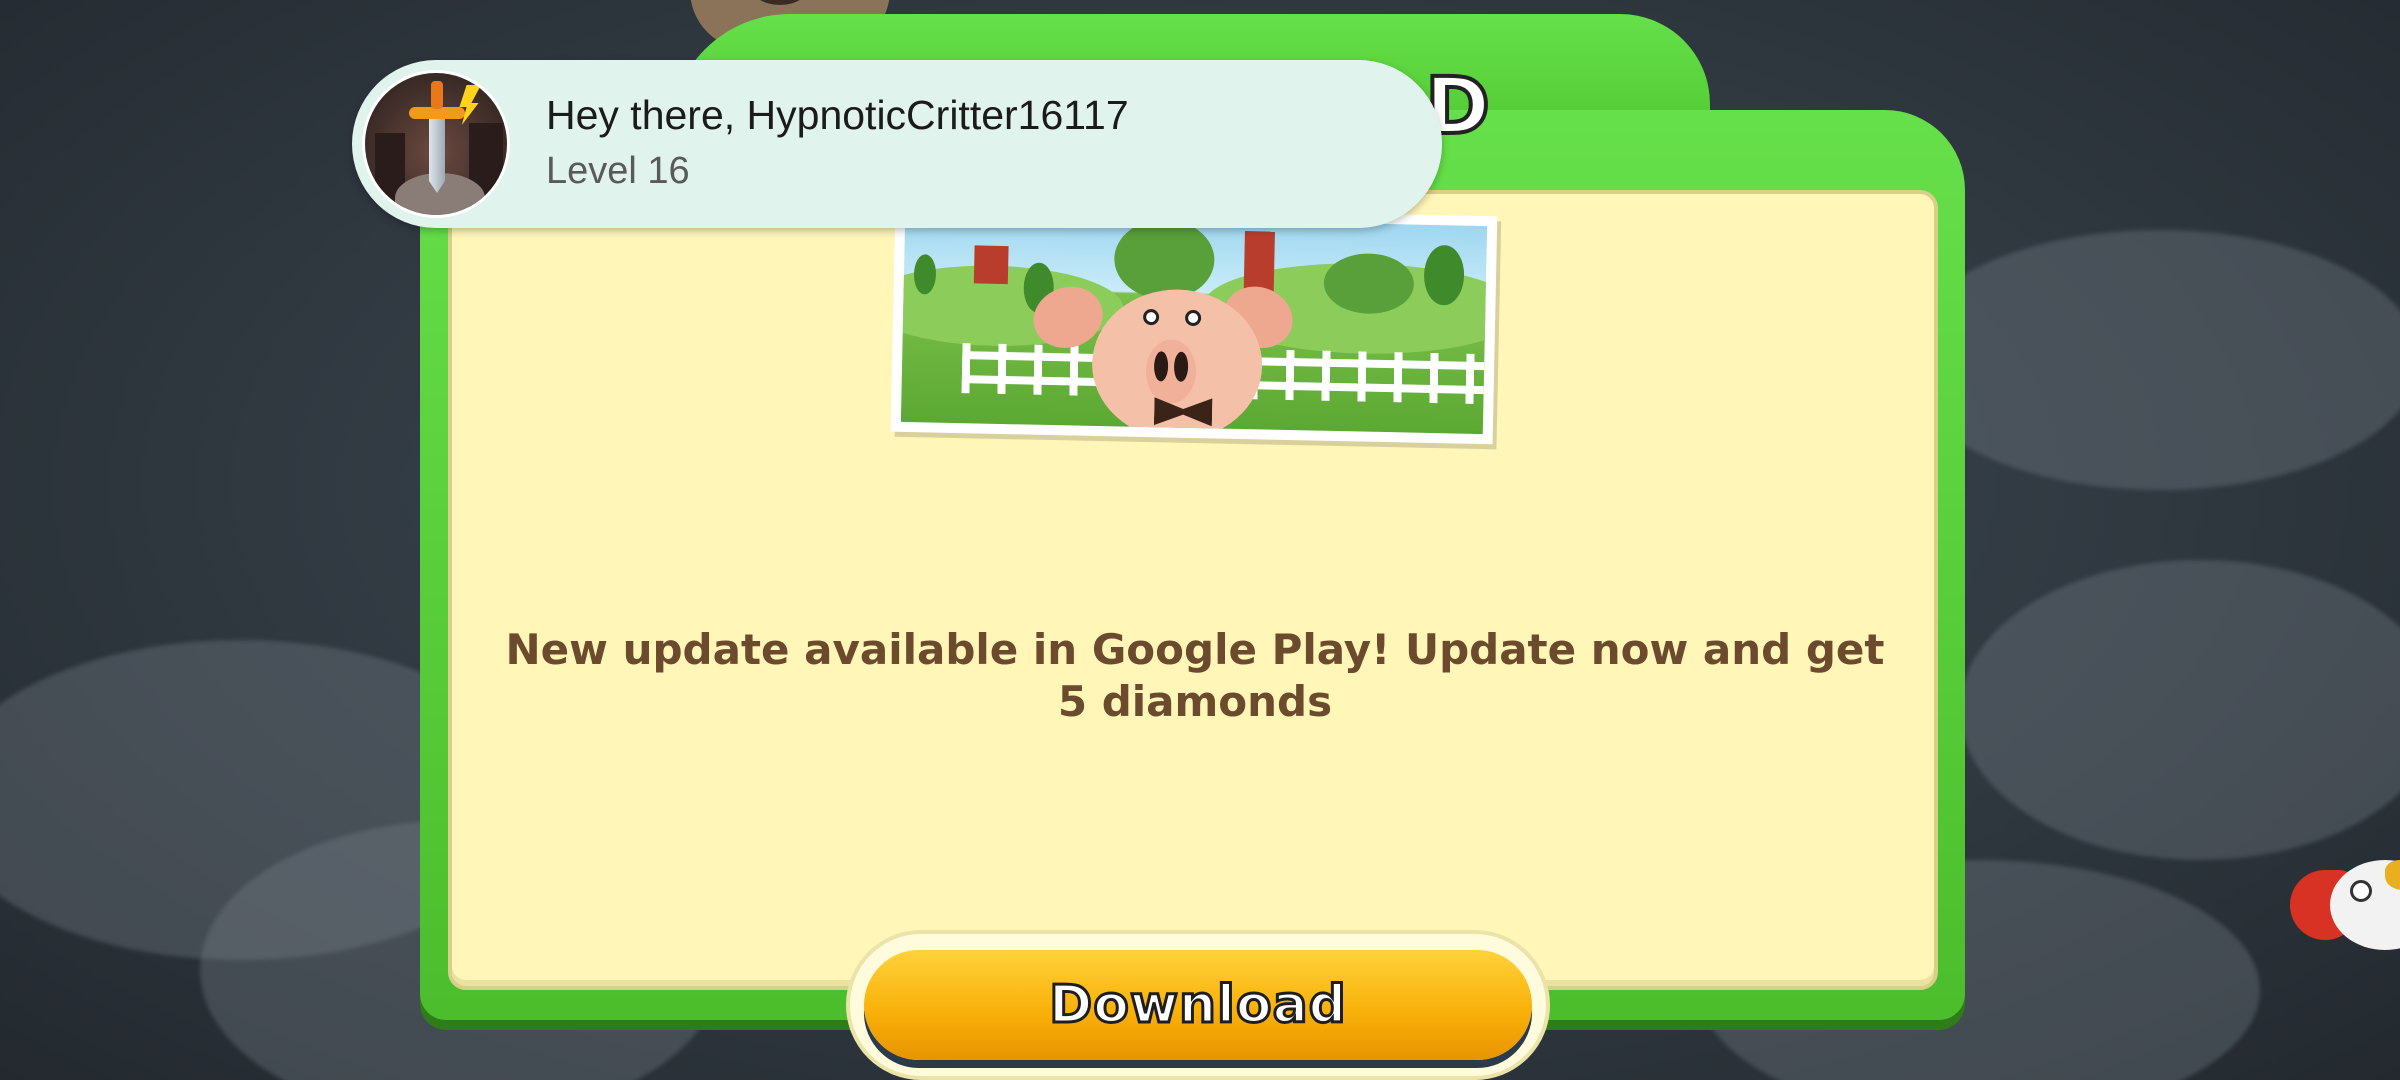 Image resolution: width=2400 pixels, height=1080 pixels. I want to click on play-games-welcome-toast, so click(897, 144).